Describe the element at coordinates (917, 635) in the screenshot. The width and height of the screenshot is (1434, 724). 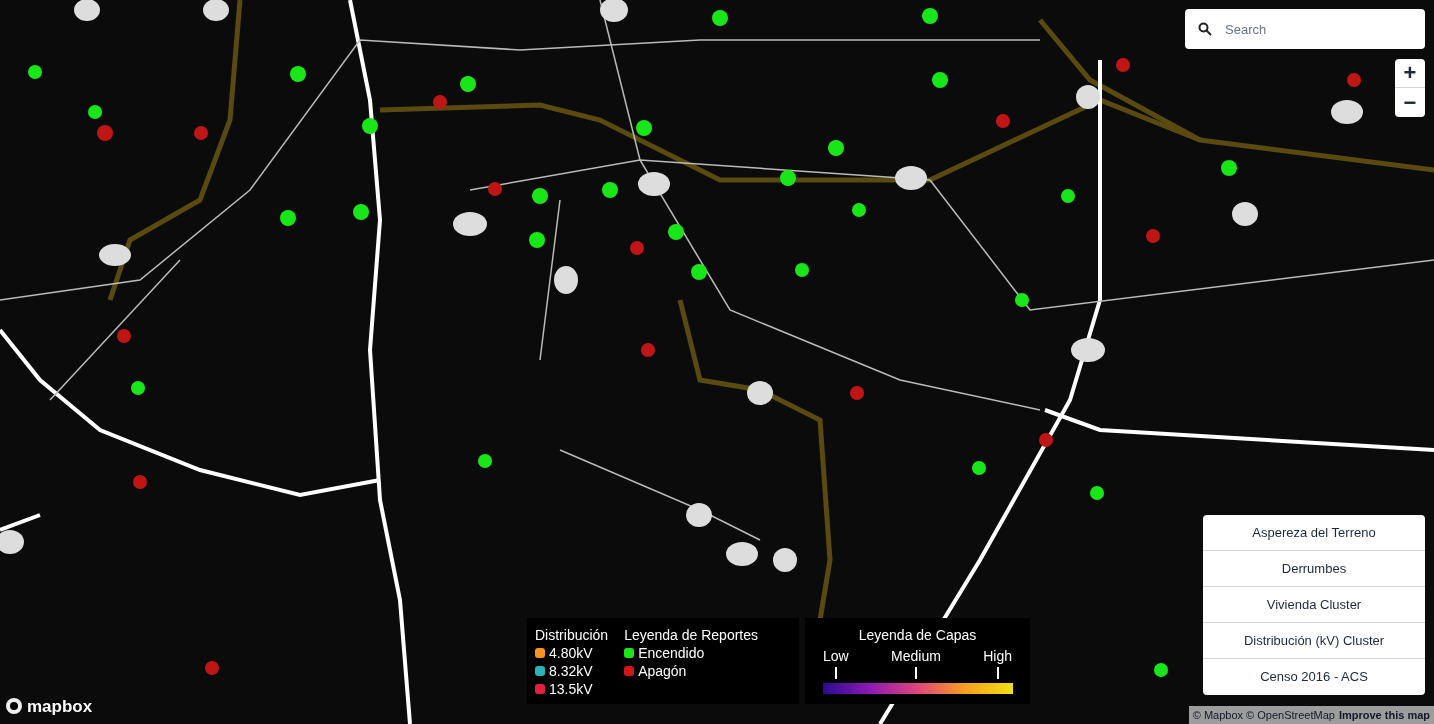
I see `legend-title: Leyenda de Capas` at that location.